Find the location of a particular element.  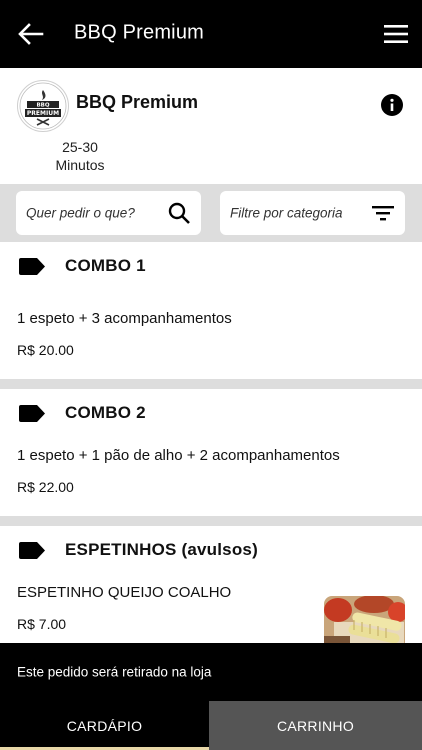

page-title: BBQ Premium is located at coordinates (139, 32).